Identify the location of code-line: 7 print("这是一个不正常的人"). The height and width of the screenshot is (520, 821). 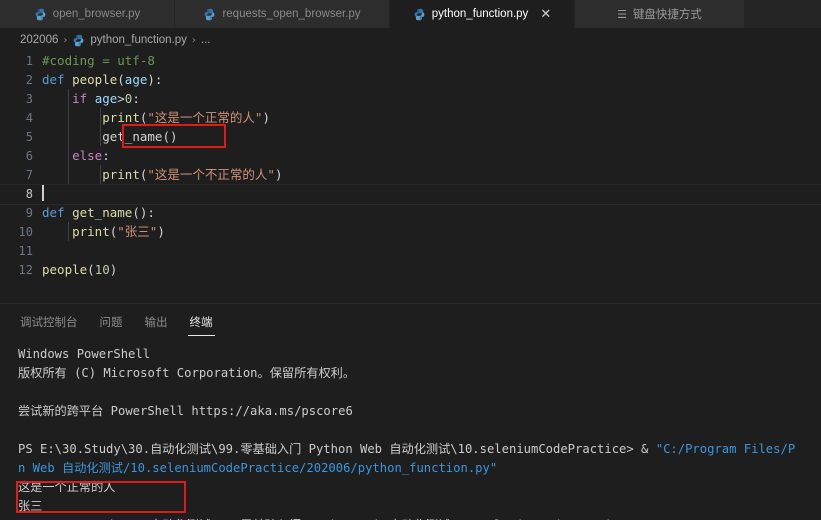
(410, 174).